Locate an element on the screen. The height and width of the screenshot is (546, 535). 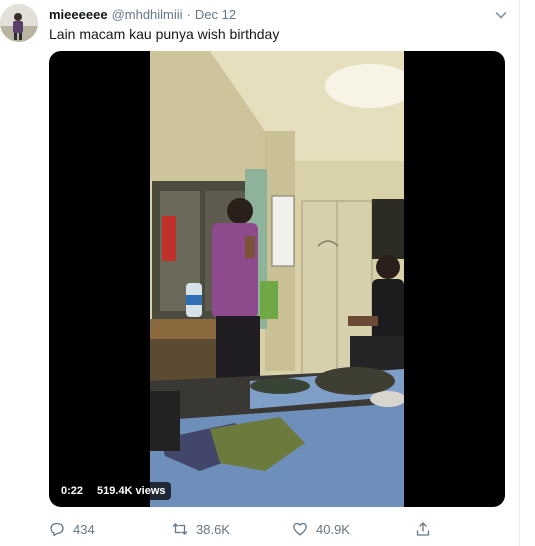
column-divider is located at coordinates (519, 273).